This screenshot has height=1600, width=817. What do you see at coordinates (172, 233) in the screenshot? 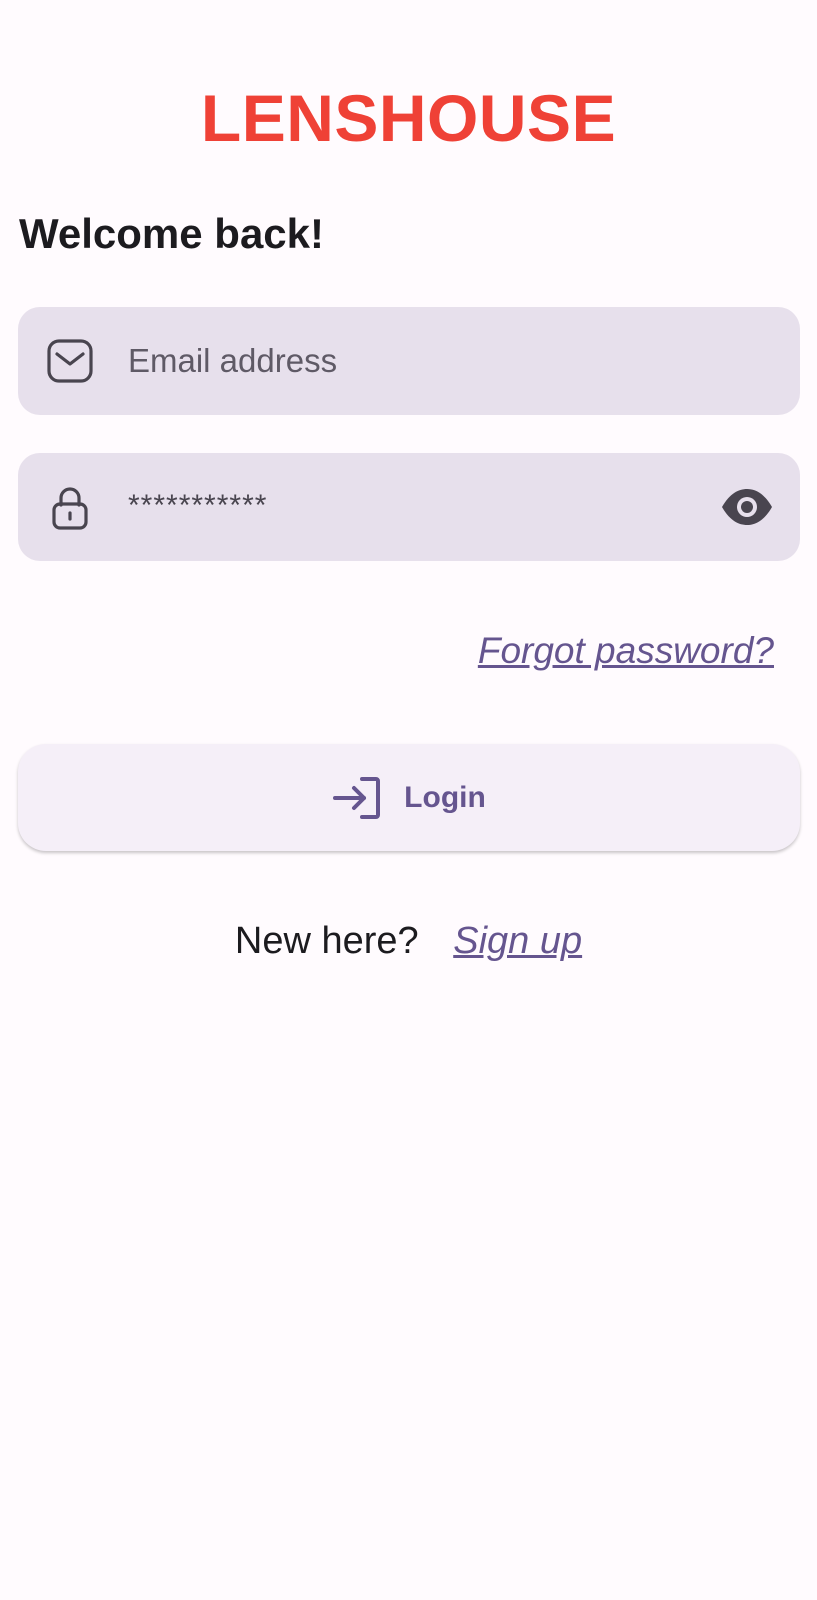
I see `welcome-heading: Welcome back!` at bounding box center [172, 233].